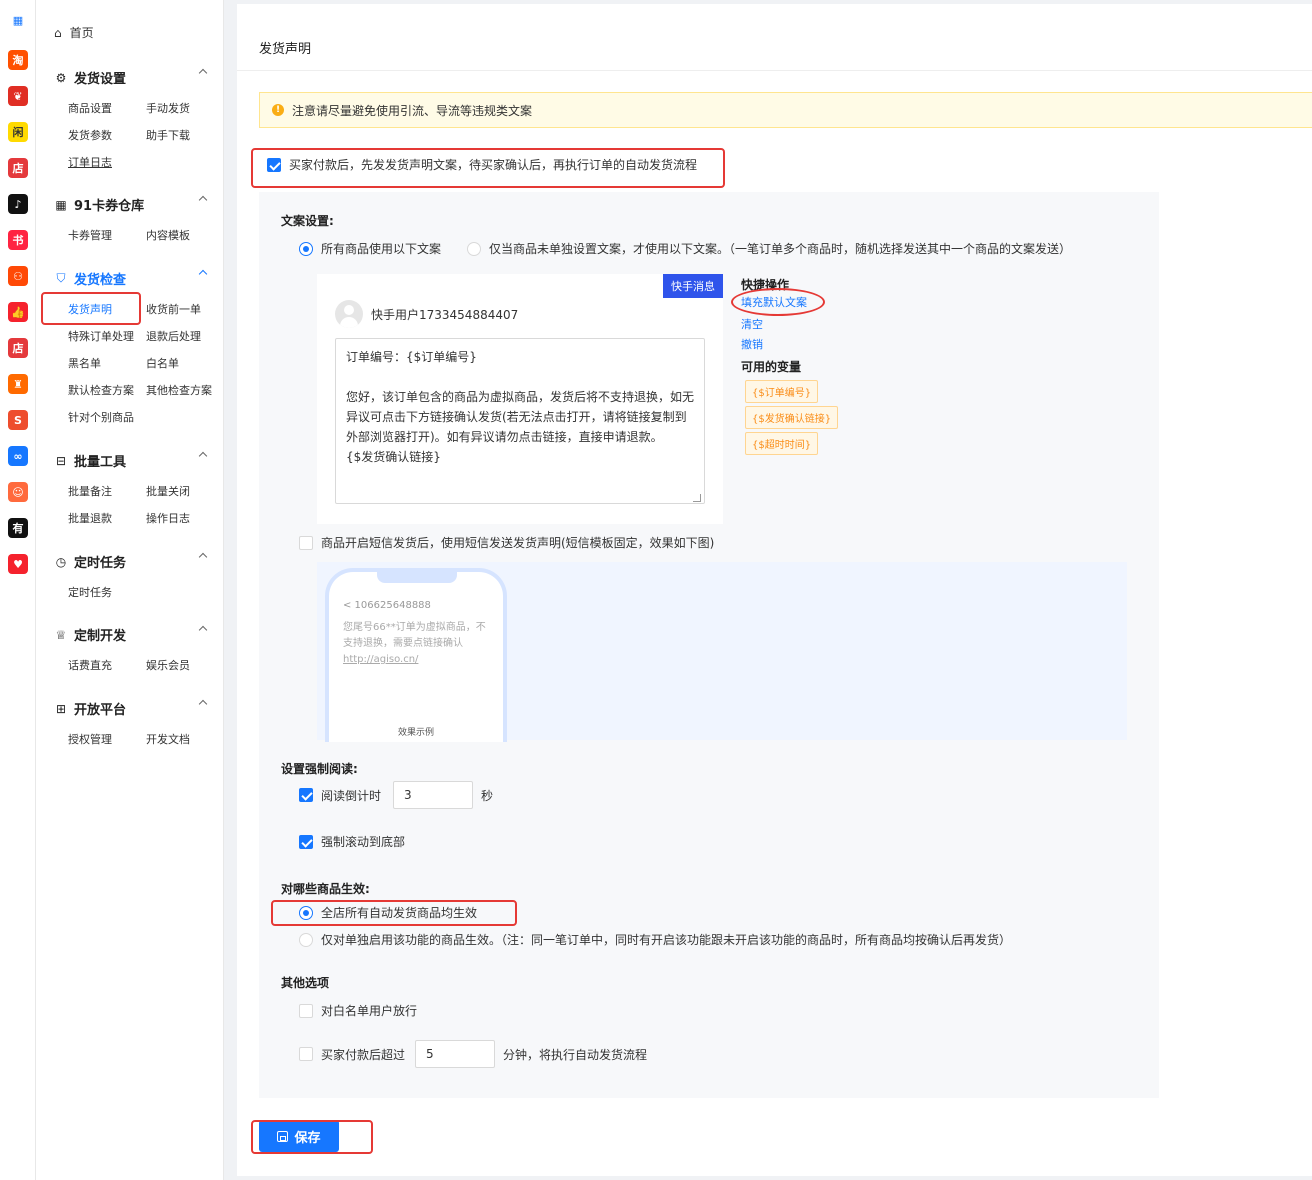  I want to click on sidebar-group-timer: ◷ 定时任务, so click(131, 561).